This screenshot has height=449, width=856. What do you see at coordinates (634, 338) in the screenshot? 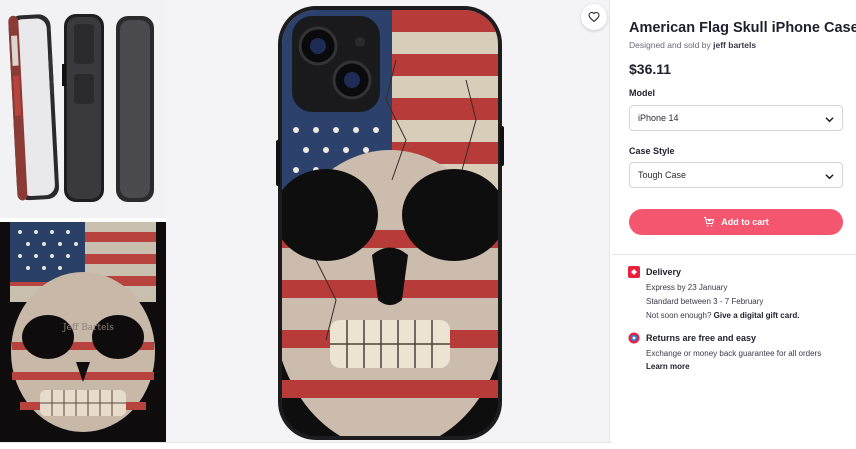
I see `returns-icon` at bounding box center [634, 338].